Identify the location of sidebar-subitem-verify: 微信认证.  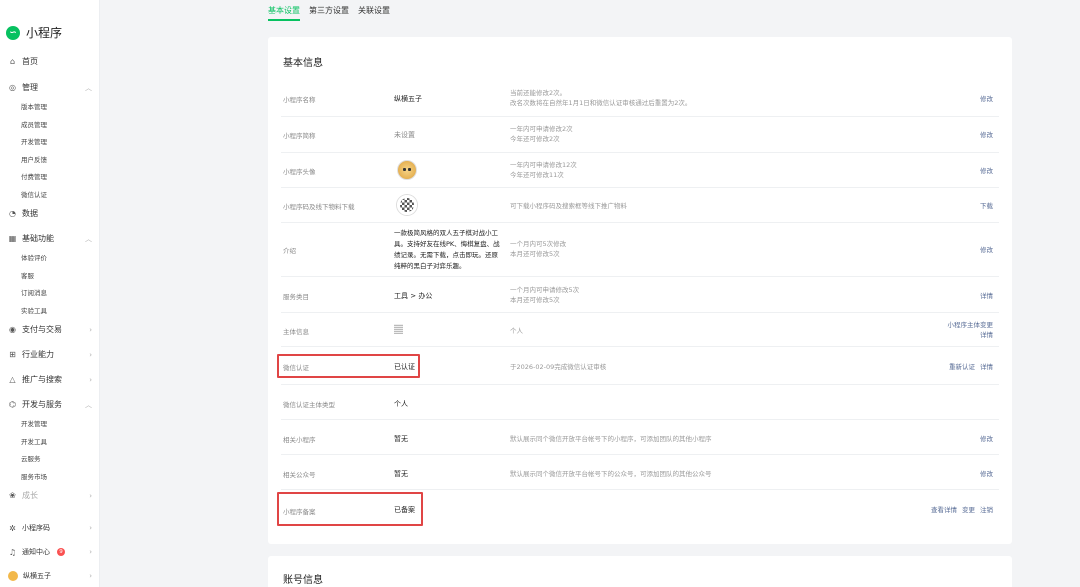
(34, 194).